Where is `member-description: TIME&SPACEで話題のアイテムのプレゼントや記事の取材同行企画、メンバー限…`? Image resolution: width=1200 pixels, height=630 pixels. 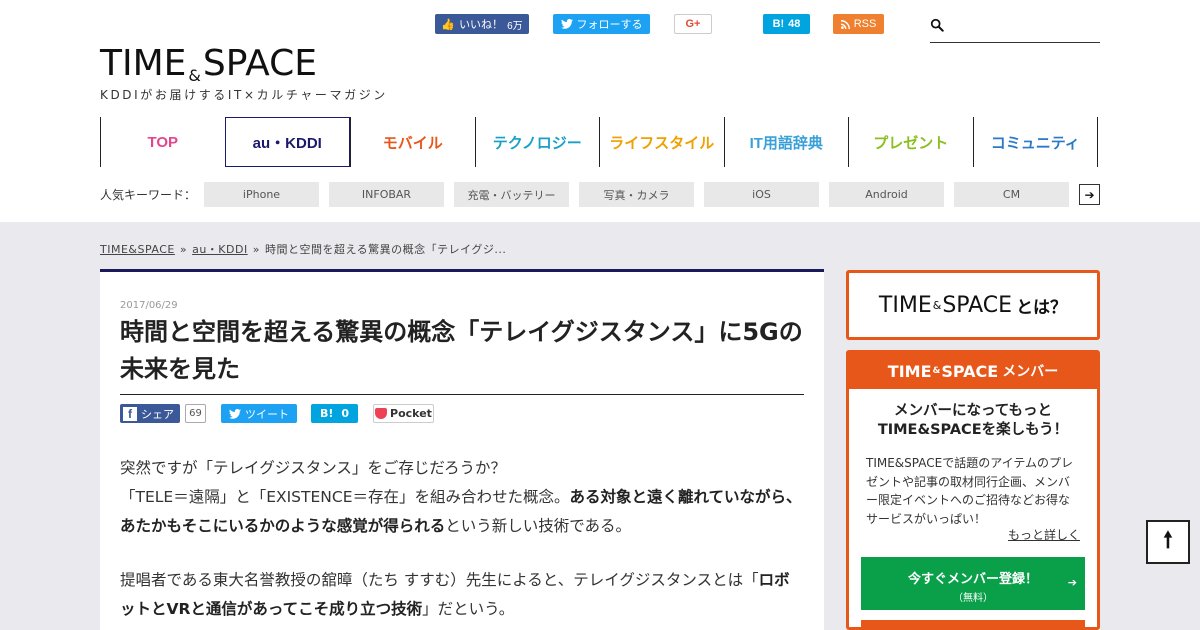 member-description: TIME&SPACEで話題のアイテムのプレゼントや記事の取材同行企画、メンバー限… is located at coordinates (970, 491).